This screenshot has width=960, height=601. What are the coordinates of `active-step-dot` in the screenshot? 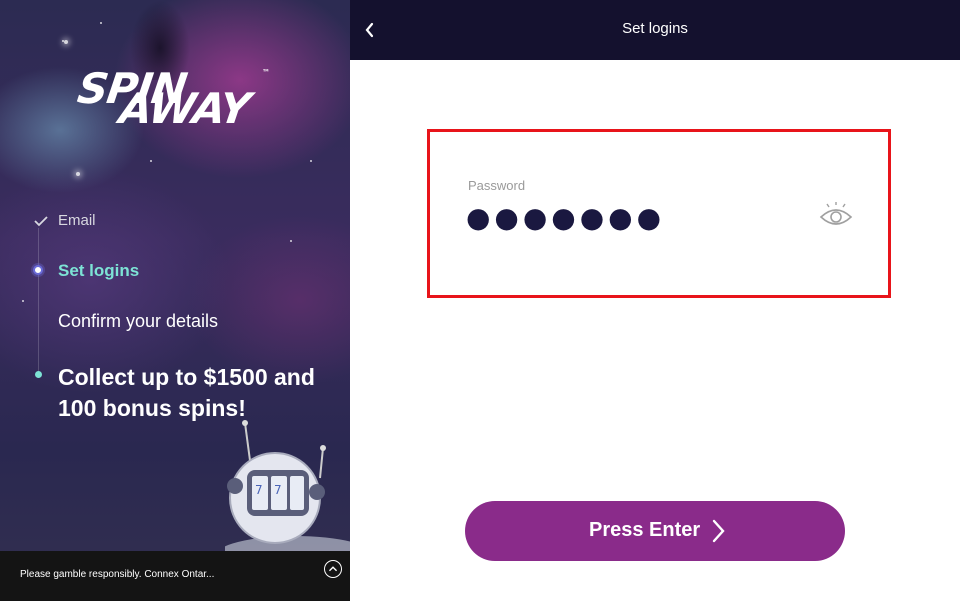 It's located at (38, 270).